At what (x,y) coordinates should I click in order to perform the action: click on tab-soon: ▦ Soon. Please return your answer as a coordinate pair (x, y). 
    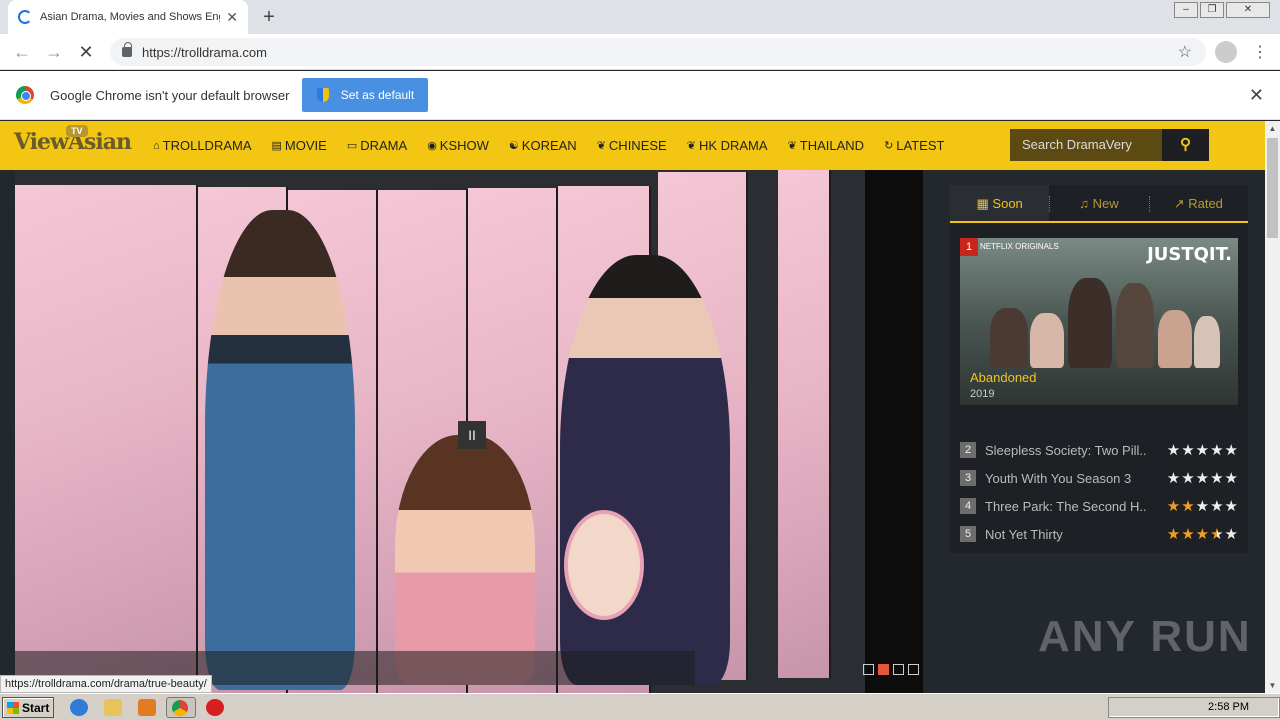
    Looking at the image, I should click on (1000, 203).